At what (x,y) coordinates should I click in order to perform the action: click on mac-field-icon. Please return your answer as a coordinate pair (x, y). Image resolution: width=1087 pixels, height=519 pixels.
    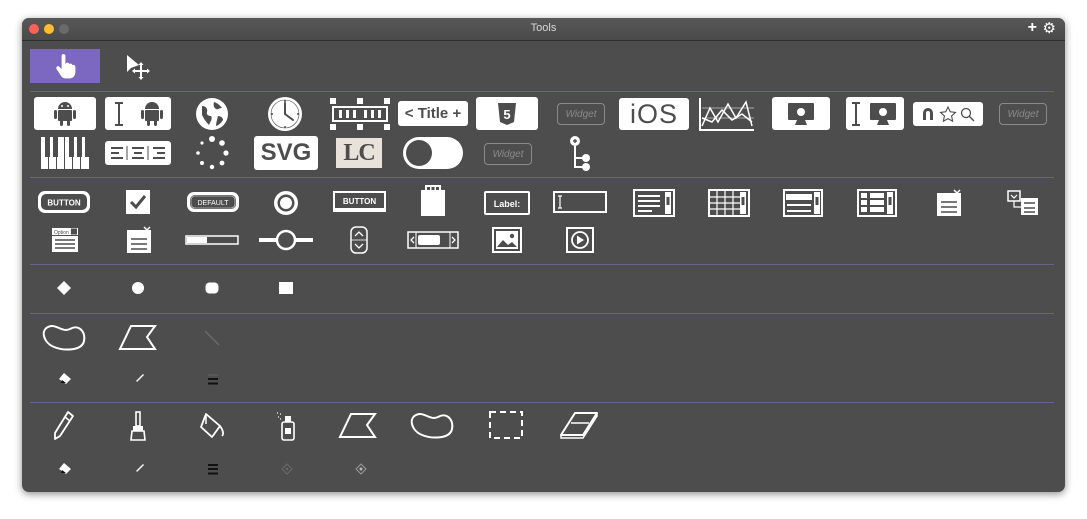
    Looking at the image, I should click on (874, 113).